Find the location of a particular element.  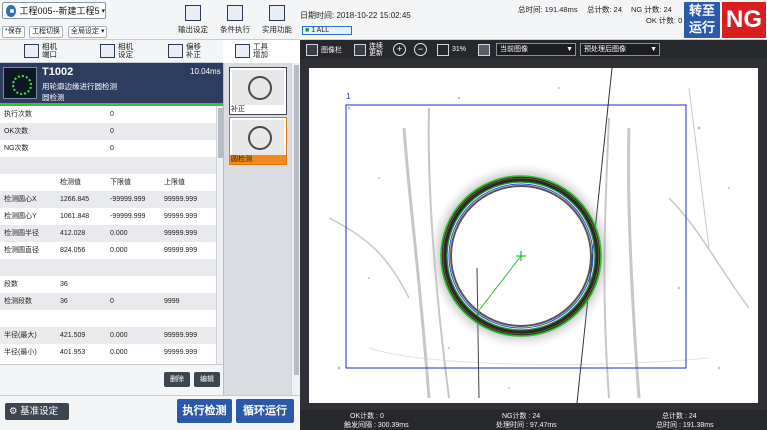

camera-settings-icon is located at coordinates (107, 51).